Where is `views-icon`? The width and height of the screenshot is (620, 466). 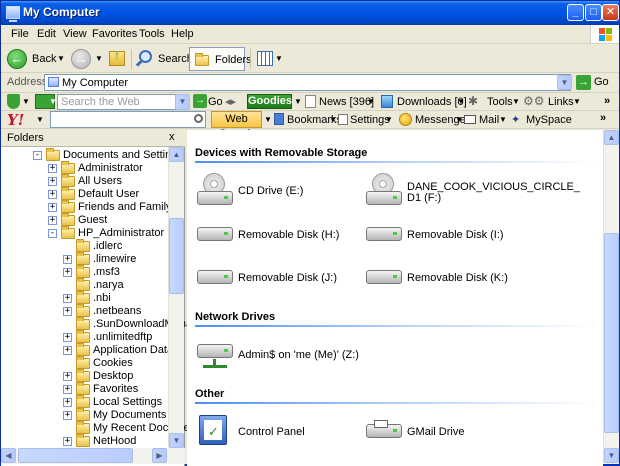 views-icon is located at coordinates (265, 58).